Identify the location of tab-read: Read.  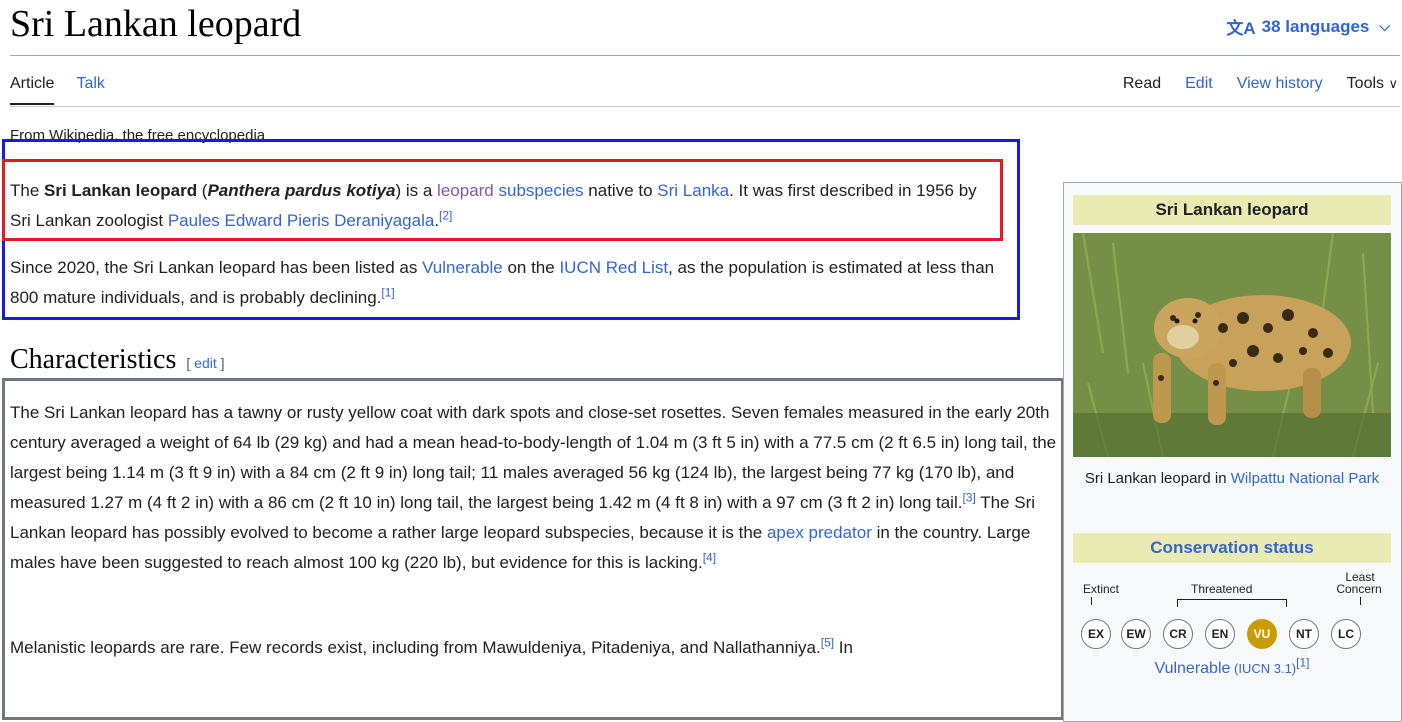
(1142, 89).